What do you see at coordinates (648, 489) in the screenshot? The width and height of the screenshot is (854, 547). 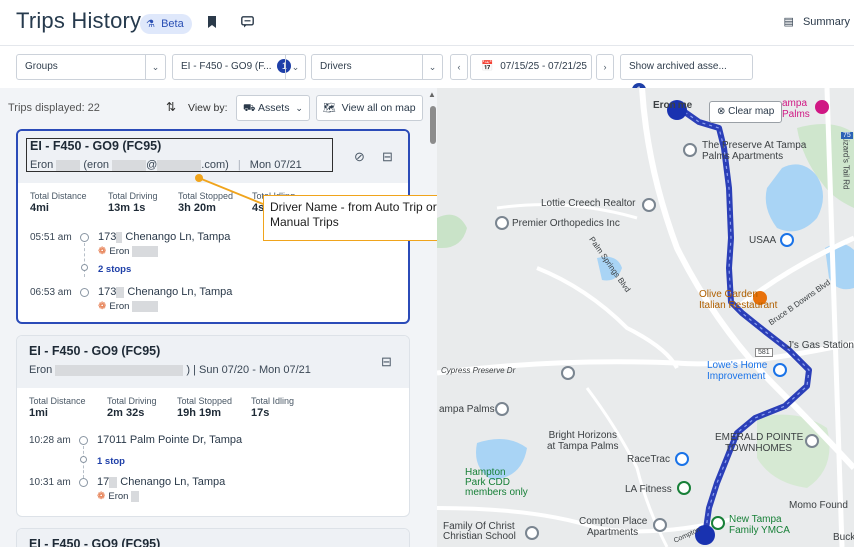 I see `map-label-la-fitness: LA Fitness` at bounding box center [648, 489].